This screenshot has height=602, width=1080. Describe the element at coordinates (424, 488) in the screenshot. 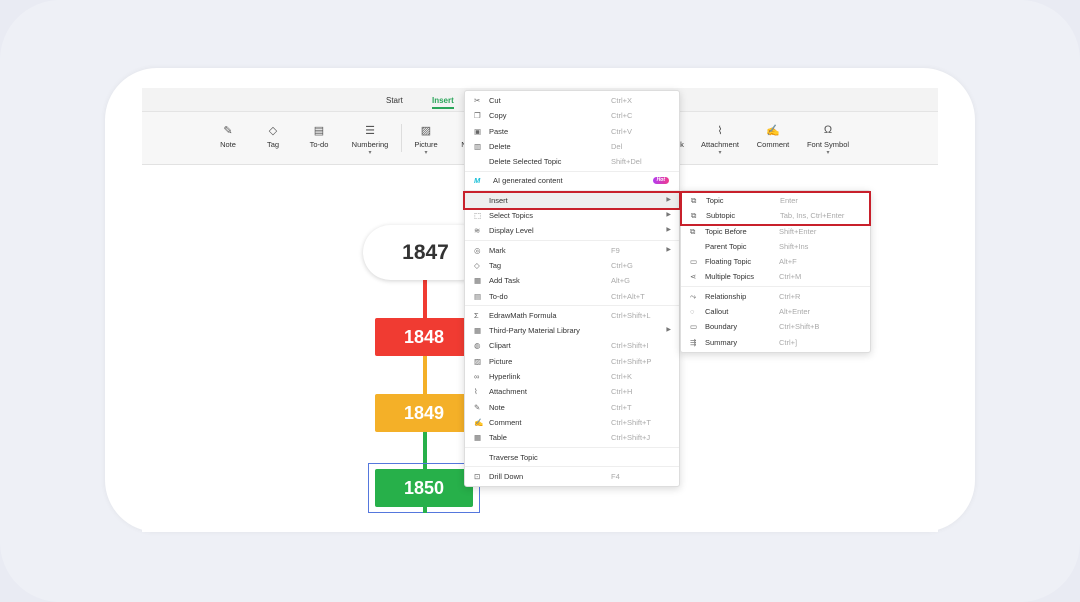

I see `topic-1850: 1850` at that location.